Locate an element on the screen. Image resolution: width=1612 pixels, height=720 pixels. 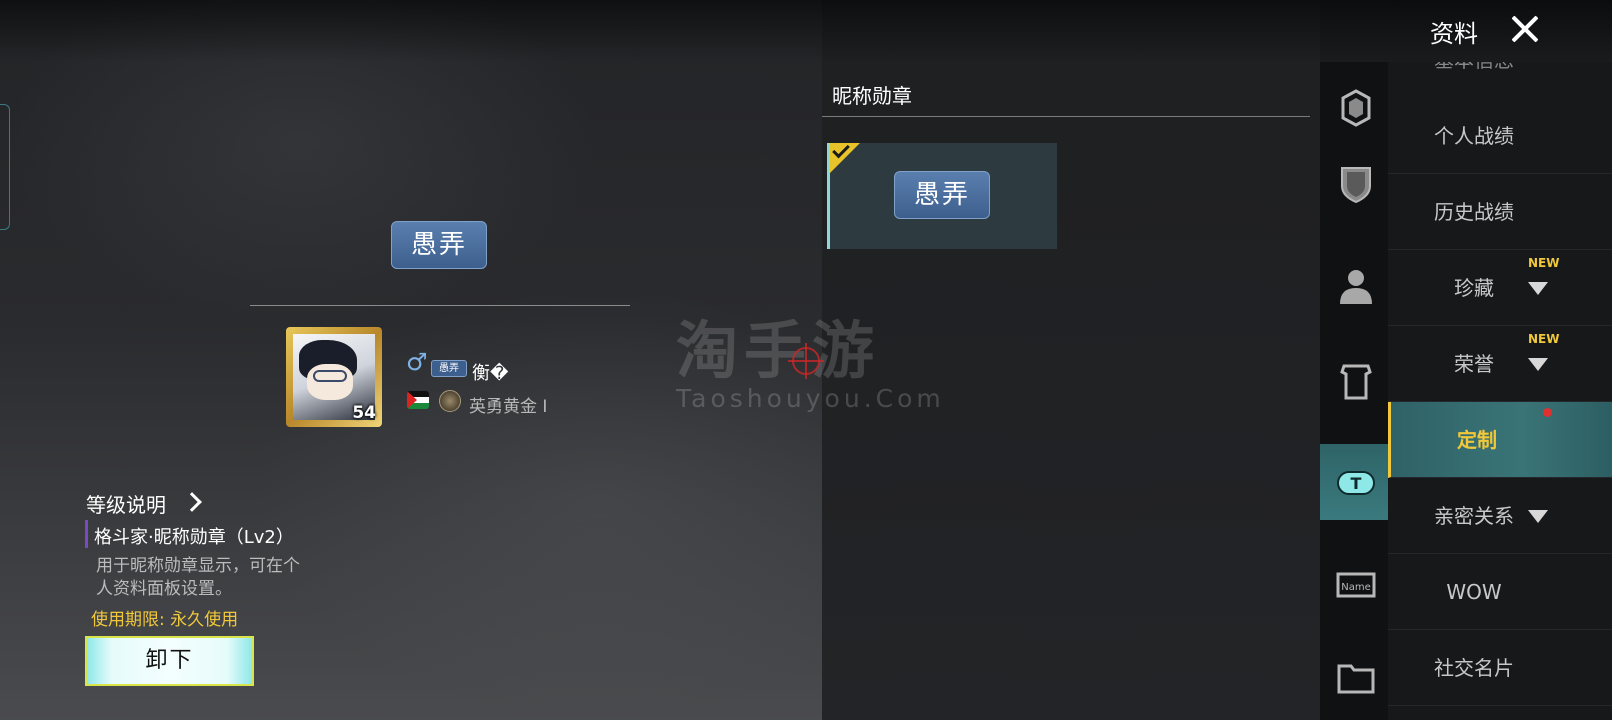
svg-text: T is located at coordinates (1356, 483).